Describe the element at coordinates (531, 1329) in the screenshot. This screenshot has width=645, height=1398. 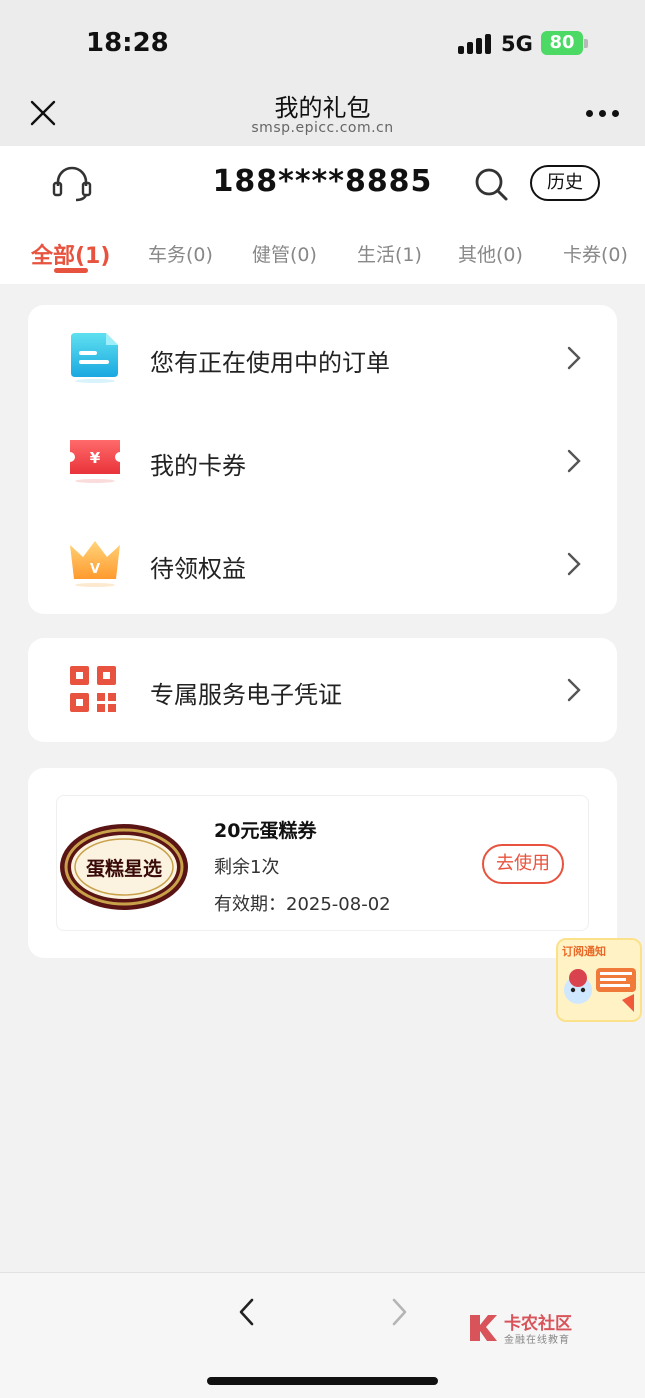
I see `watermark: 卡农社区 金融在线教育` at that location.